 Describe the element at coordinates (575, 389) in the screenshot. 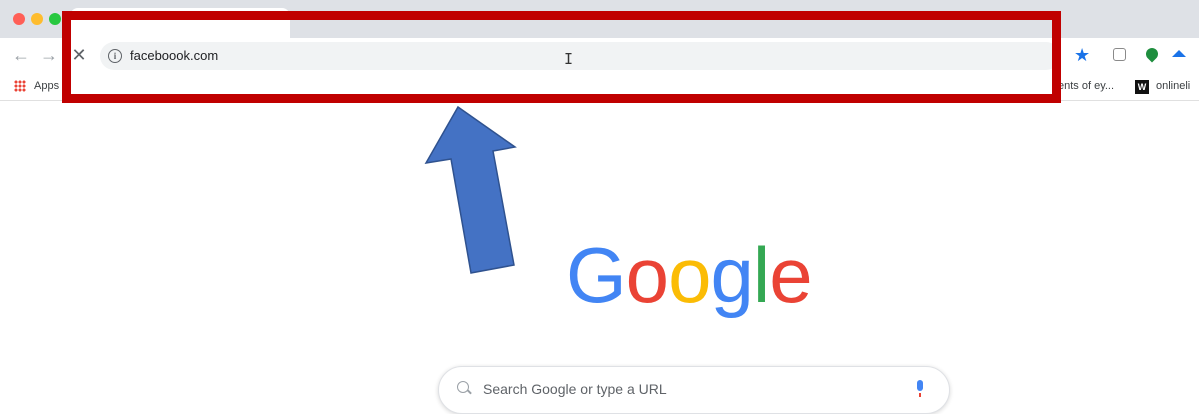

I see `search-placeholder: Search Google or type a URL` at that location.